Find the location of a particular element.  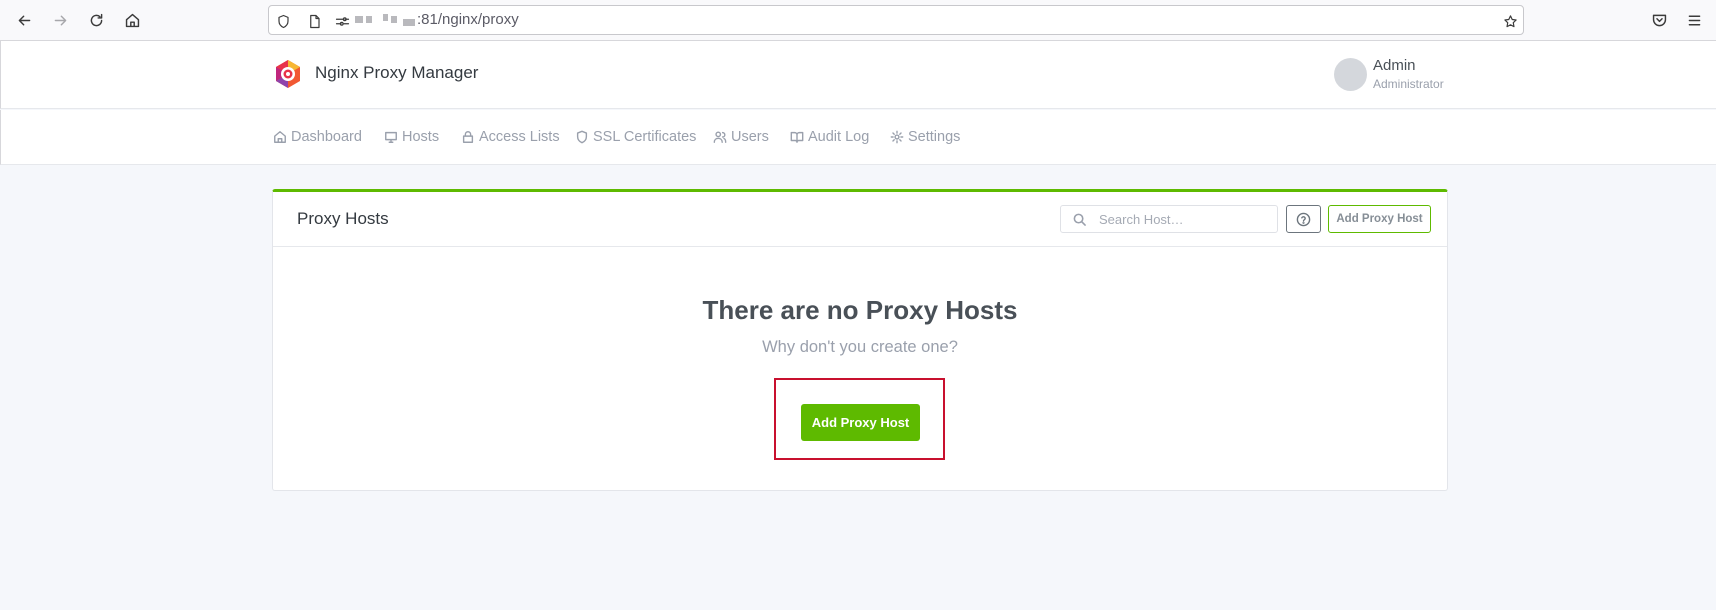

tab-users: Users is located at coordinates (741, 137).